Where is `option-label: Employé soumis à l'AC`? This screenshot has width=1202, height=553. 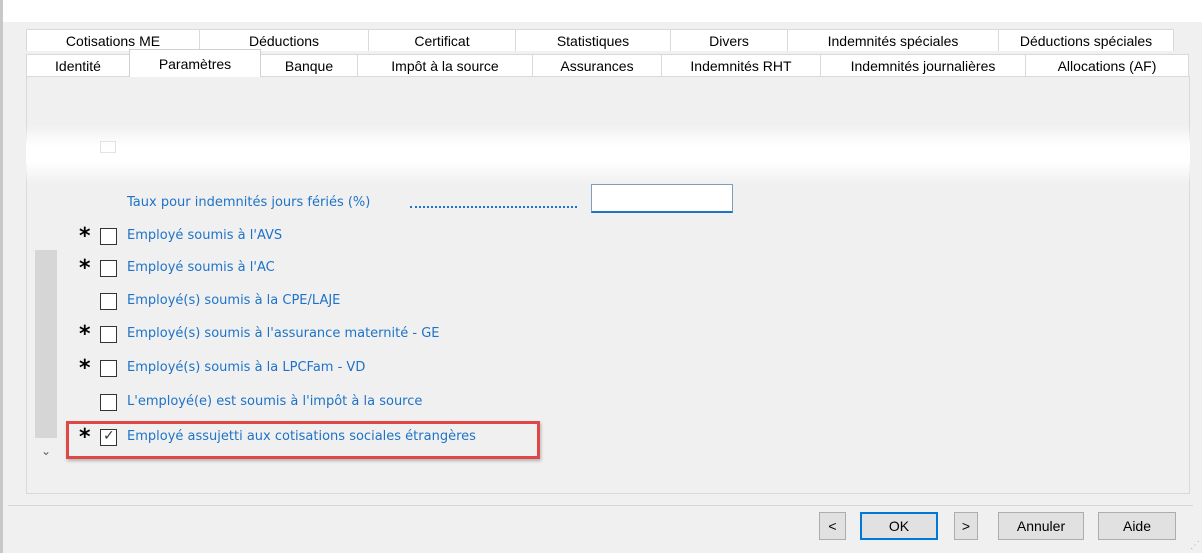
option-label: Employé soumis à l'AC is located at coordinates (201, 267).